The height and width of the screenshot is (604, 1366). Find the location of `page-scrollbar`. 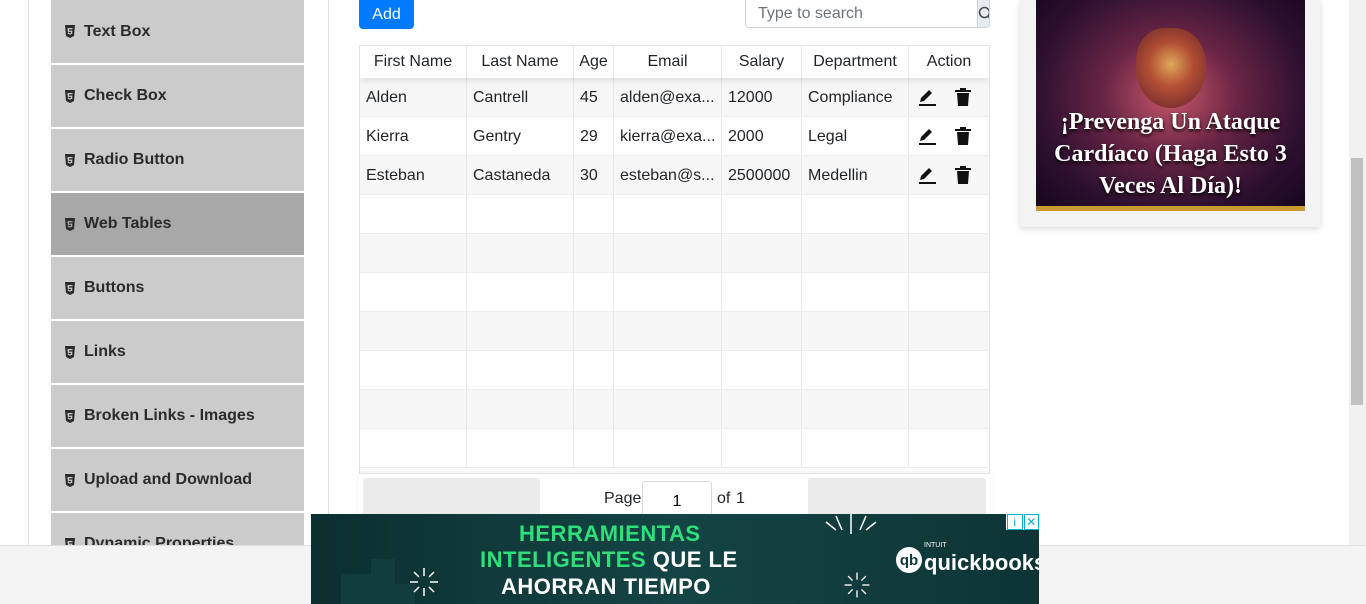

page-scrollbar is located at coordinates (1357, 272).